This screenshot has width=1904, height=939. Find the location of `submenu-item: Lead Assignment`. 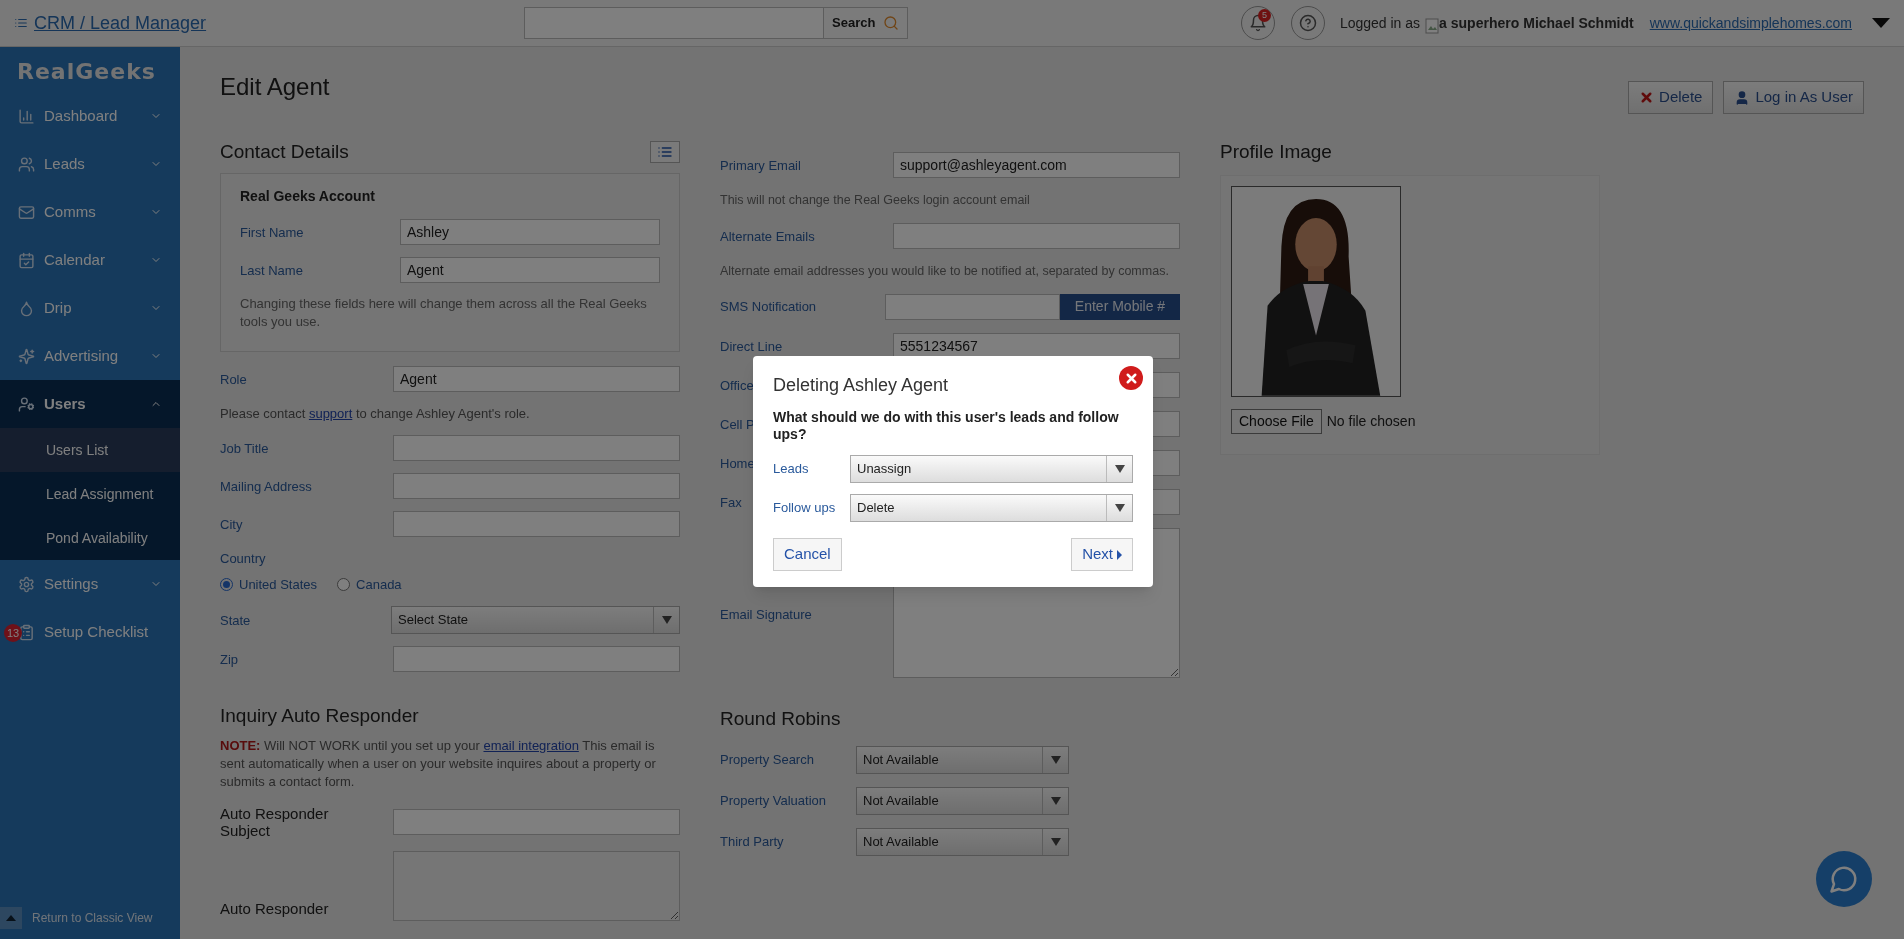

submenu-item: Lead Assignment is located at coordinates (90, 494).